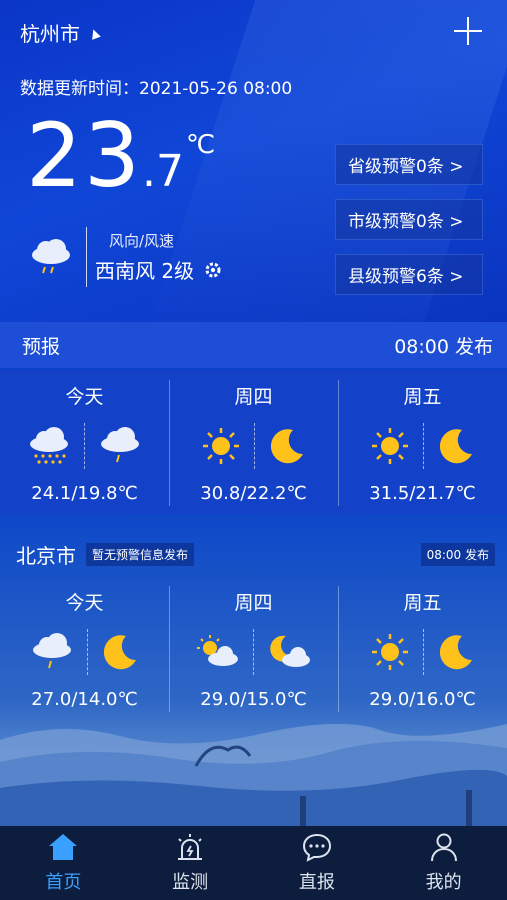 The height and width of the screenshot is (900, 507). What do you see at coordinates (190, 847) in the screenshot?
I see `alarm-icon` at bounding box center [190, 847].